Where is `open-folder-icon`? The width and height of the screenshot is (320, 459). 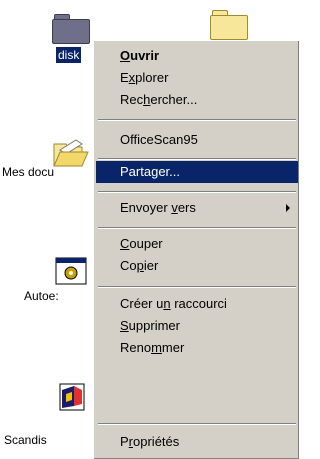
open-folder-icon is located at coordinates (71, 153).